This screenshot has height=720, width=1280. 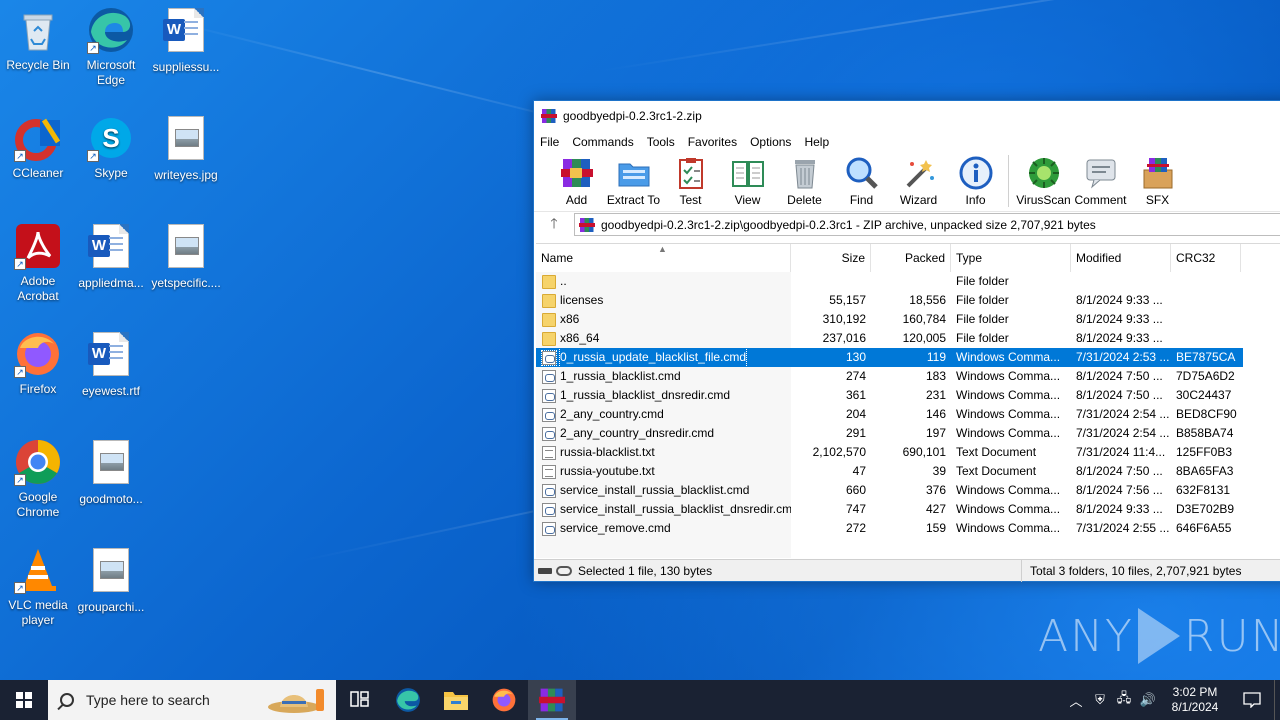 What do you see at coordinates (975, 200) in the screenshot?
I see `toolbar-label: Info` at bounding box center [975, 200].